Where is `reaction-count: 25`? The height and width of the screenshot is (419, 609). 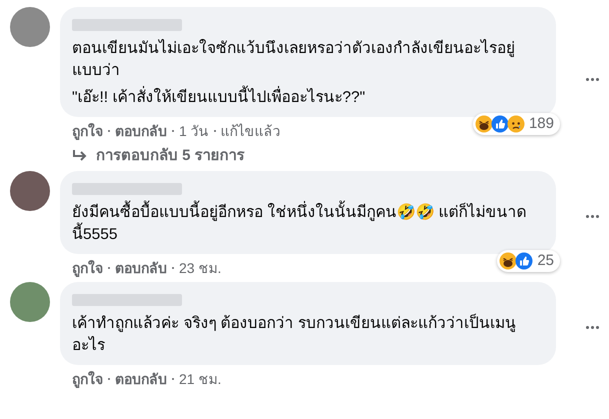 reaction-count: 25 is located at coordinates (545, 260).